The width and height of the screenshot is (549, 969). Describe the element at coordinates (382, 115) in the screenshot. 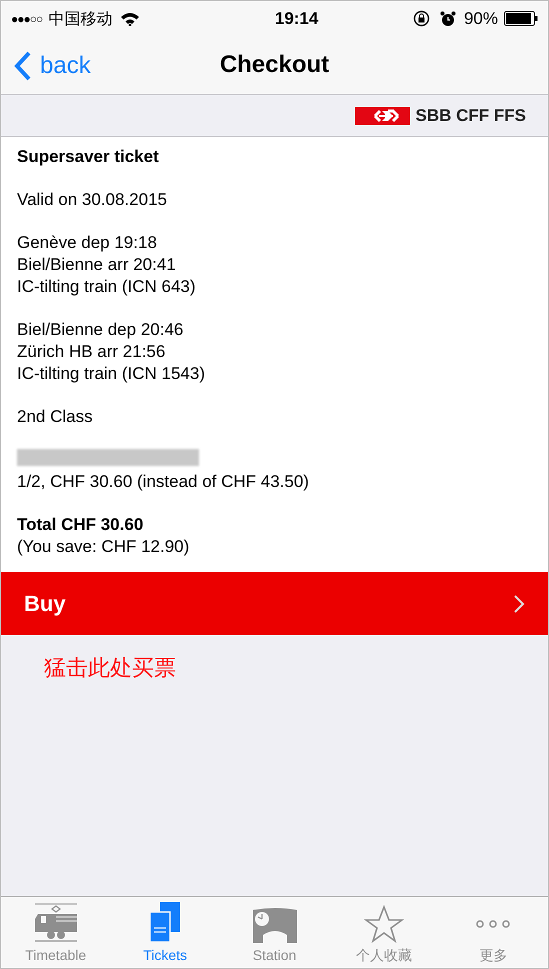

I see `swiss-railways-logo-icon` at that location.